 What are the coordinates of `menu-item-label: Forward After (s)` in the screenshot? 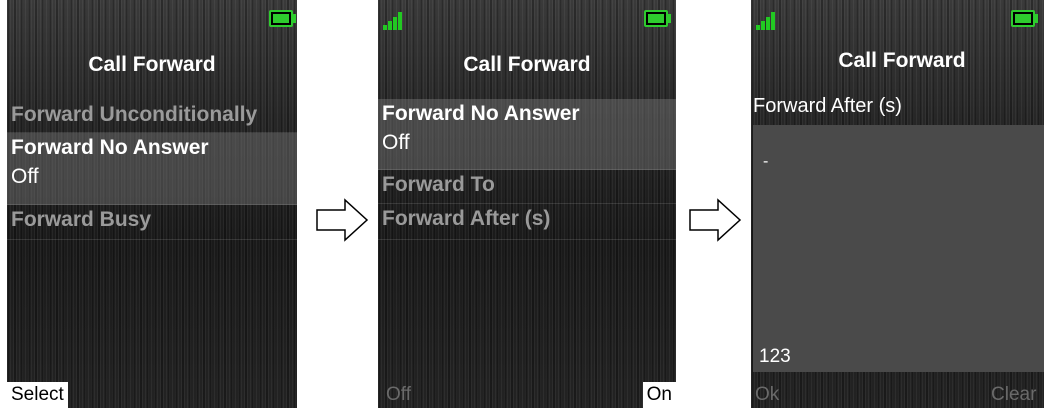 It's located at (466, 218).